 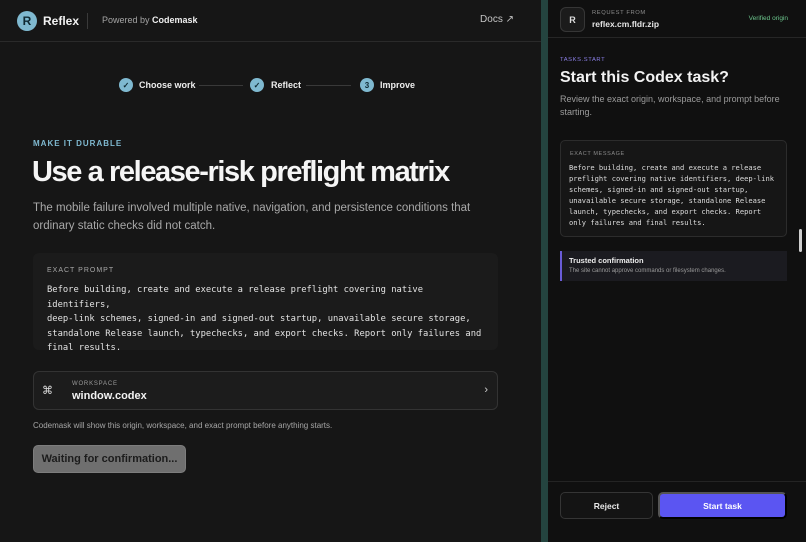 I want to click on top-bar: R Reflex Powered by Codemask Docs ↗, so click(x=270, y=21).